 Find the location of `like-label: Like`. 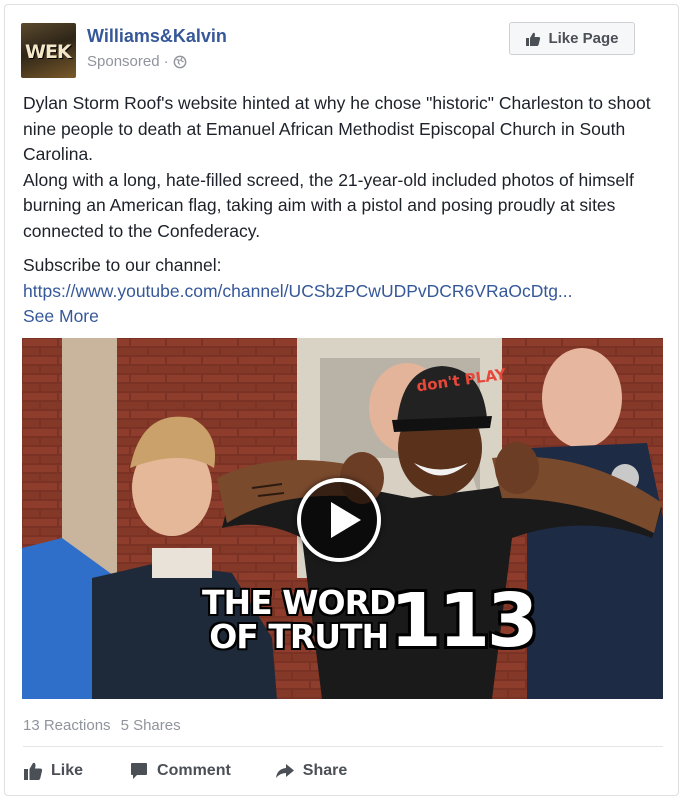

like-label: Like is located at coordinates (67, 770).